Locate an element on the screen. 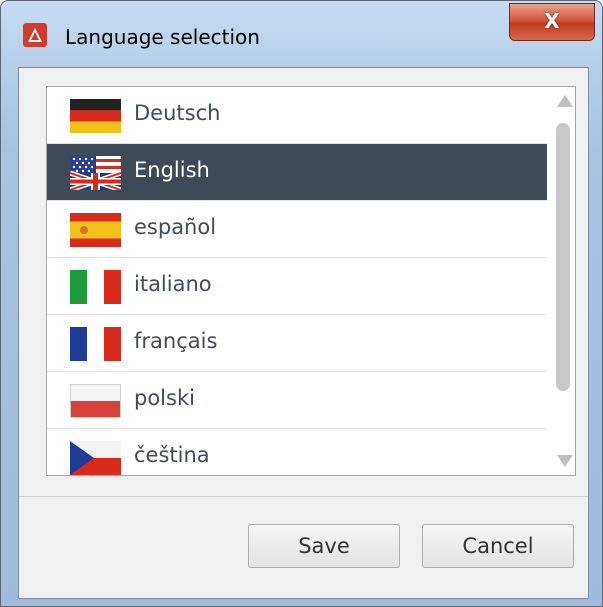 The image size is (603, 607). language-label: español is located at coordinates (175, 227).